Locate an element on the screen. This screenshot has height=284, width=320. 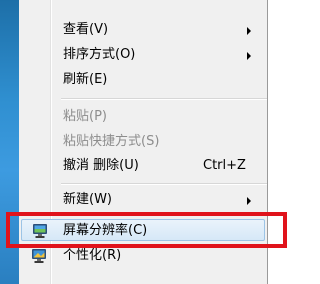
menu-item-personalize-label: 个性化(R) is located at coordinates (92, 255).